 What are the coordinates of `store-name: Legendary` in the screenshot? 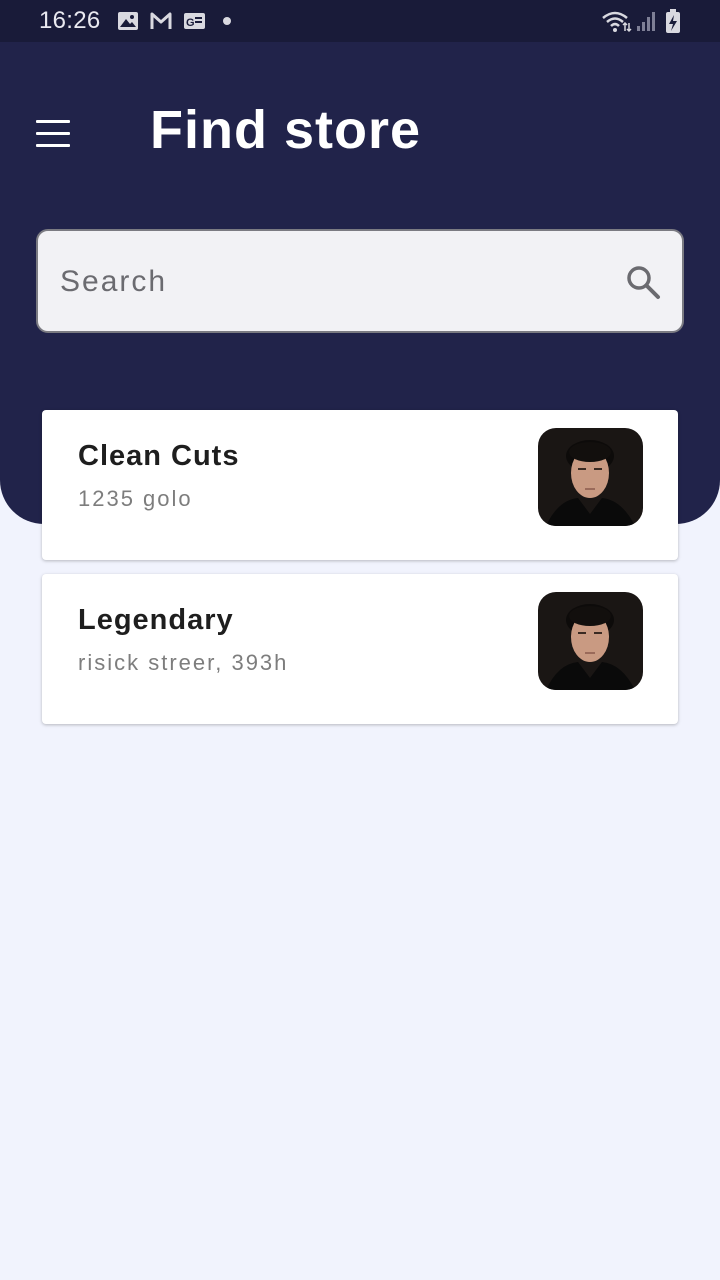 It's located at (156, 620).